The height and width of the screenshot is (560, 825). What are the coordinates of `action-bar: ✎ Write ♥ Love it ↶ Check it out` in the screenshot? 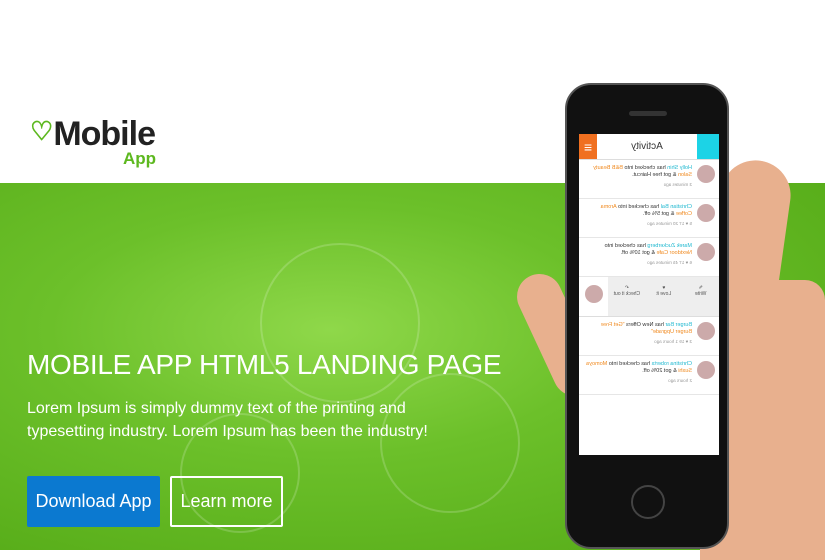 It's located at (649, 297).